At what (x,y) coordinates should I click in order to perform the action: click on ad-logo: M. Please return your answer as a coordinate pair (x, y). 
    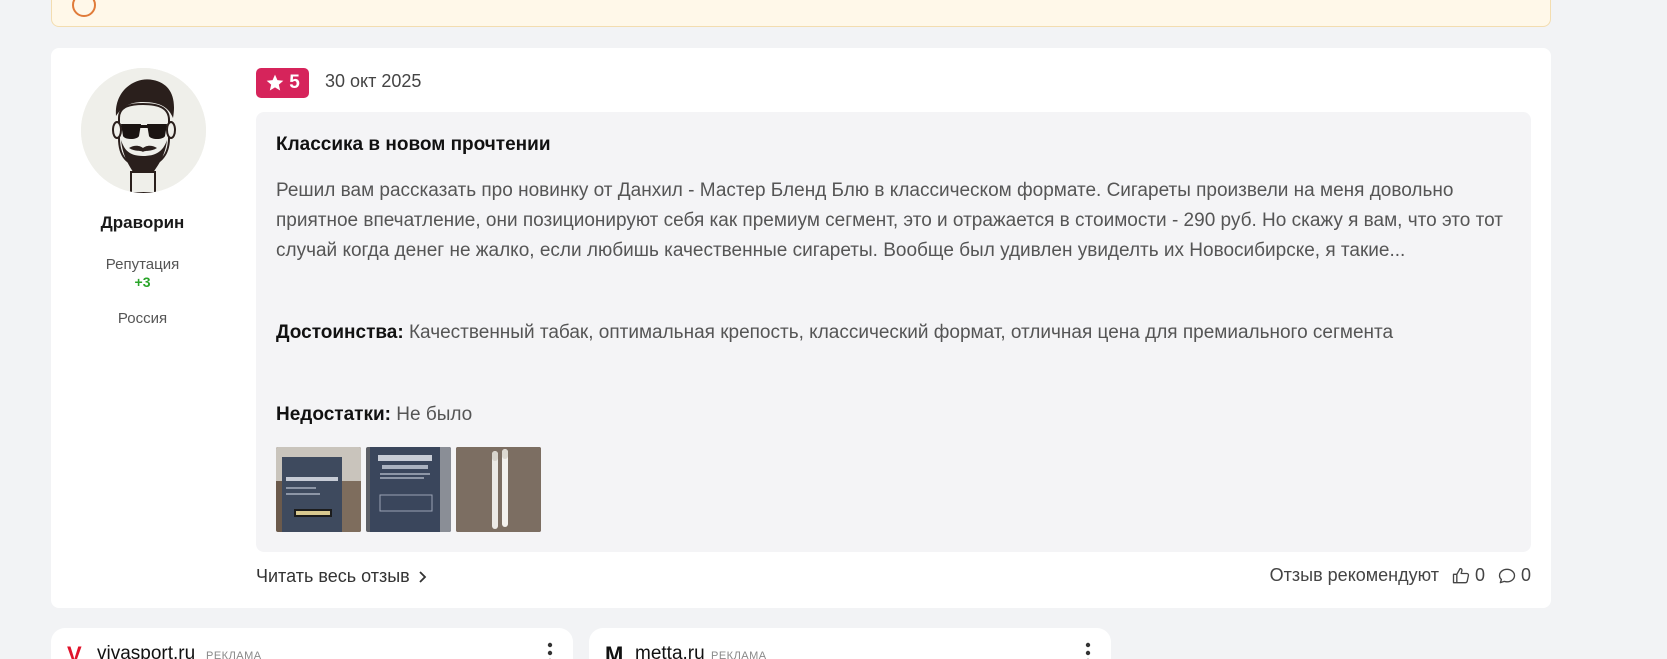
    Looking at the image, I should click on (614, 650).